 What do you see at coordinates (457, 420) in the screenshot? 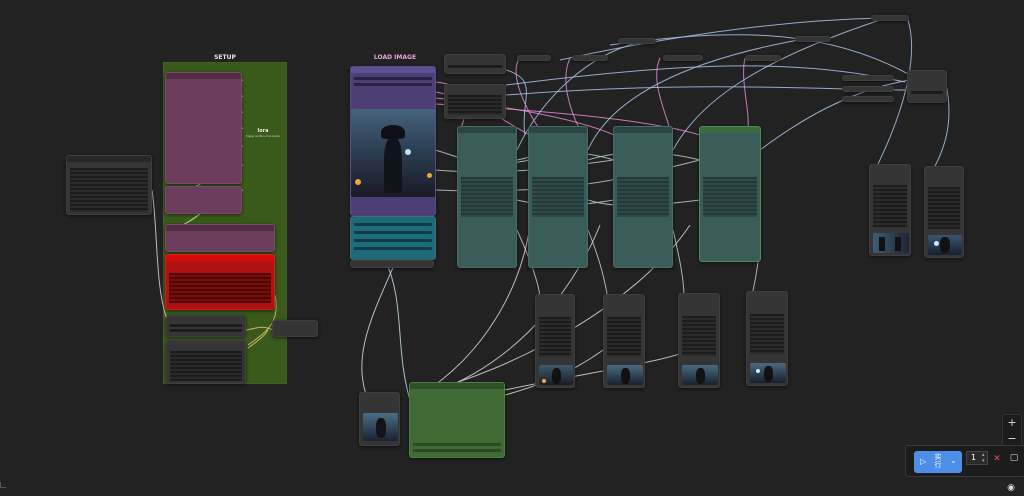
I see `upscale-node-green` at bounding box center [457, 420].